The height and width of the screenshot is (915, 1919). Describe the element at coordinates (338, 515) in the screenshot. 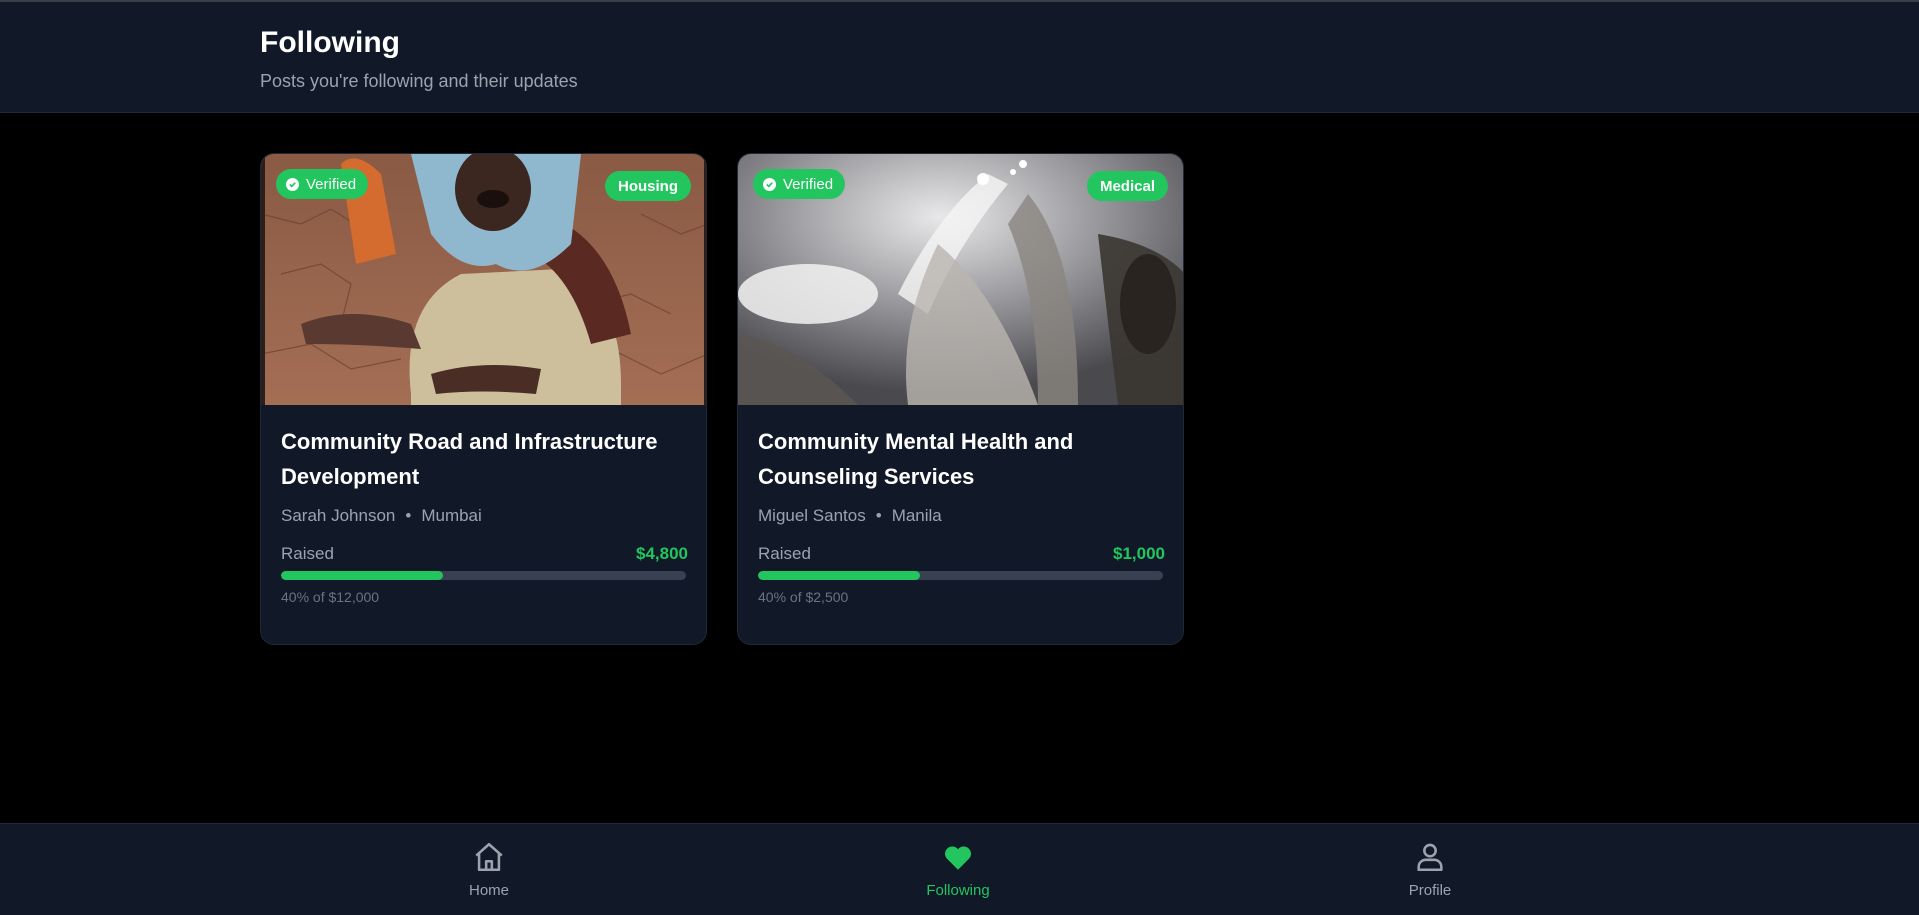

I see `post-author: Sarah Johnson` at that location.